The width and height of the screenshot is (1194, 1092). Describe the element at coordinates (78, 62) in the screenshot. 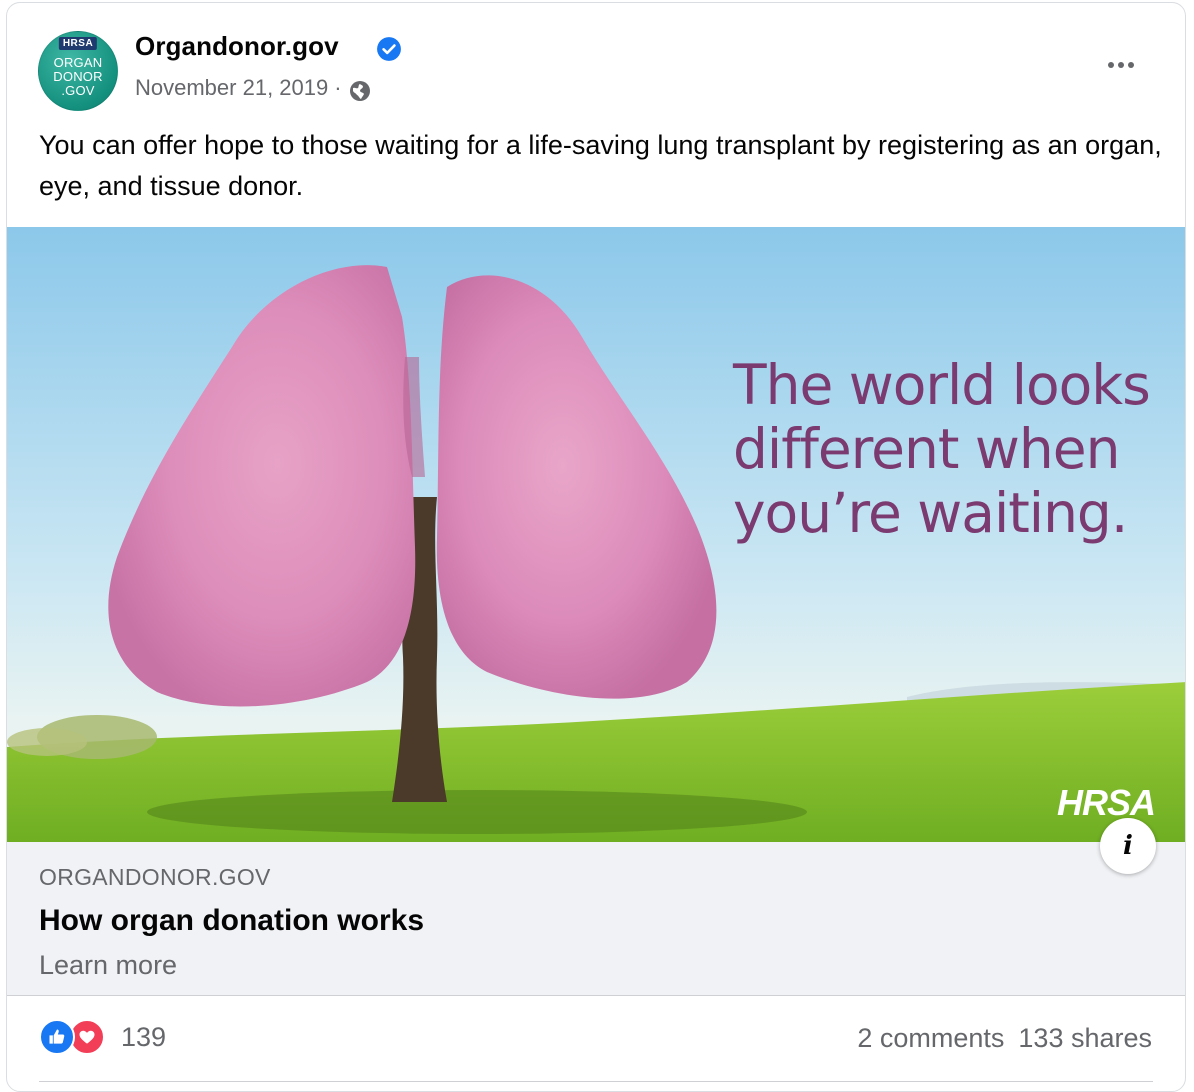

I see `avatar-line-organ: ORGAN` at that location.